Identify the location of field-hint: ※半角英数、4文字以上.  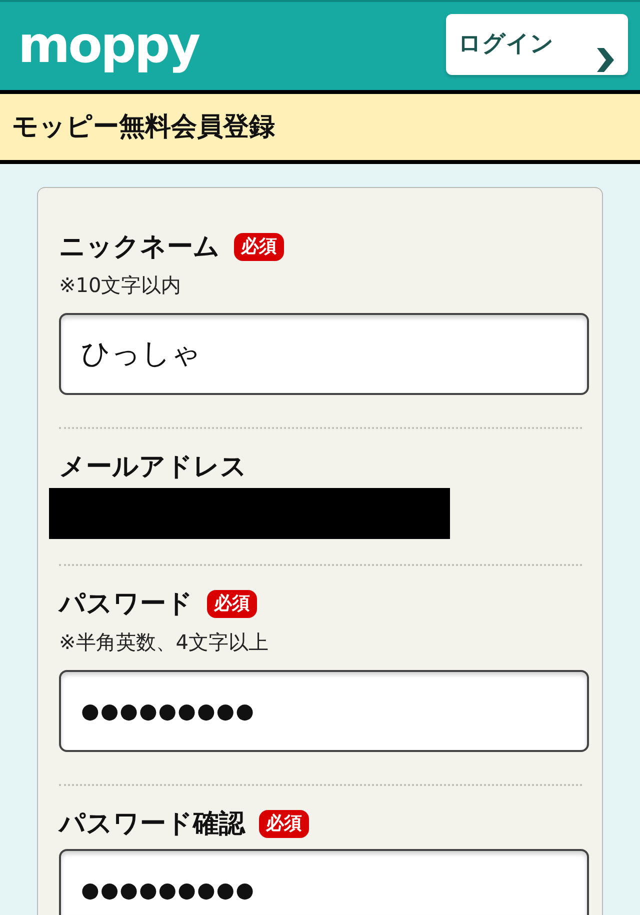
(164, 642).